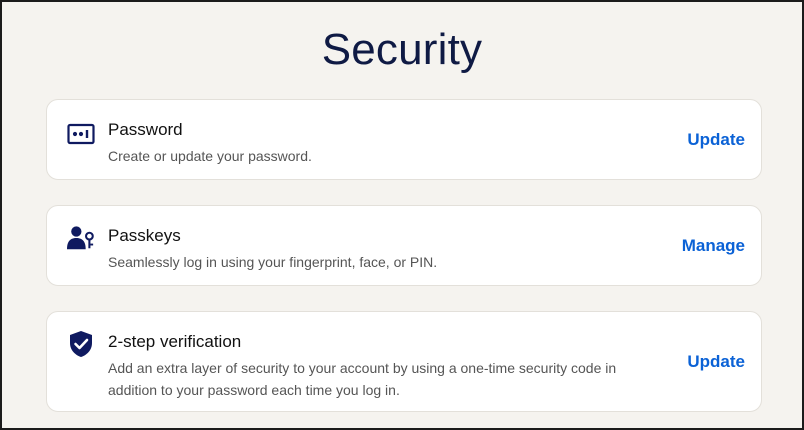 The height and width of the screenshot is (430, 804). I want to click on update-password-button: Update, so click(716, 140).